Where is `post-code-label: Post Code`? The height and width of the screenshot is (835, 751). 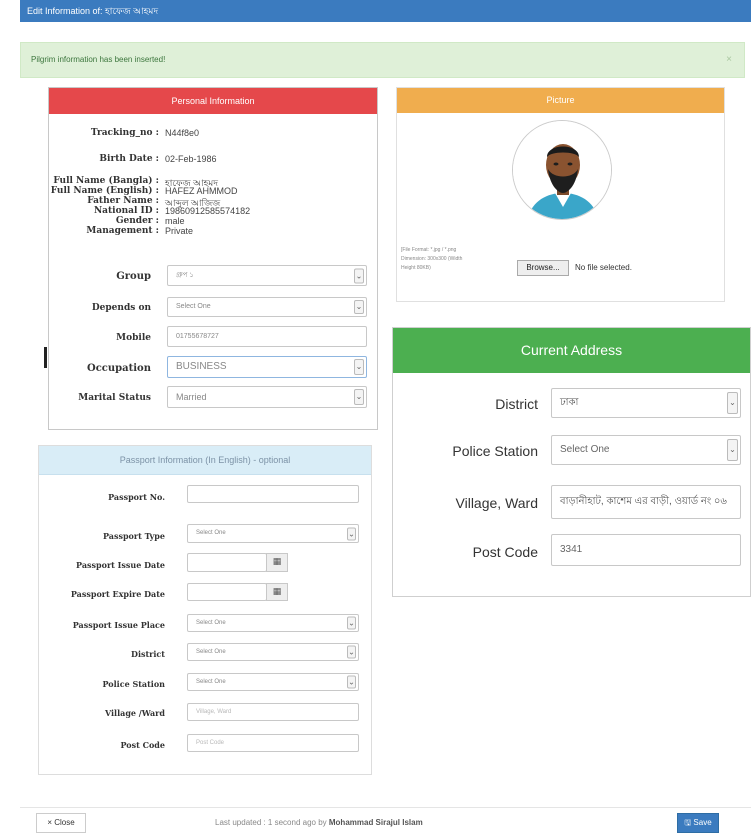
post-code-label: Post Code is located at coordinates (505, 552).